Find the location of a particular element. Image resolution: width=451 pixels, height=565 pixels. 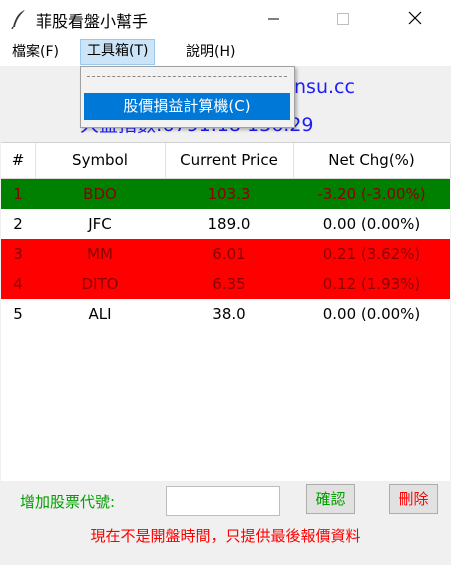

add-stock-label: 增加股票代號: is located at coordinates (68, 502).